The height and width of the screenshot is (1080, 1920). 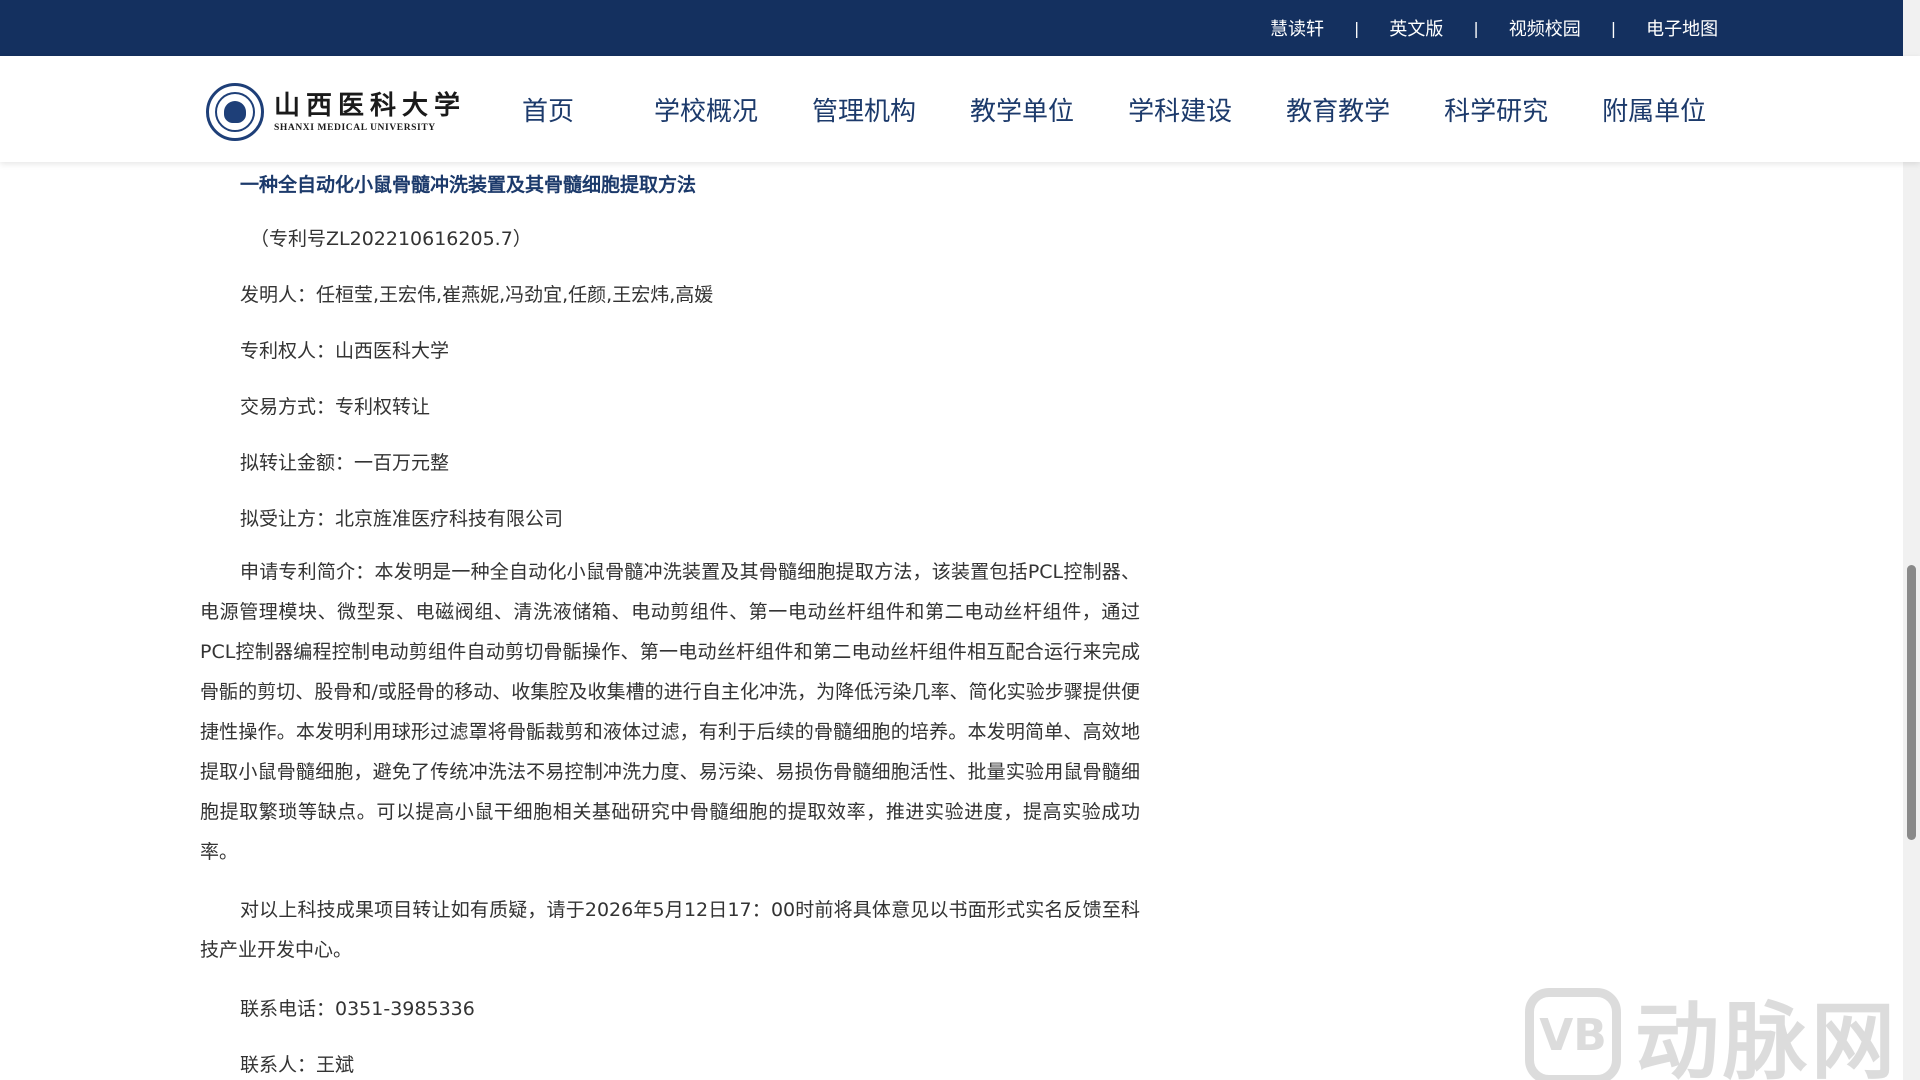 I want to click on vertical-scrollbar, so click(x=1911, y=540).